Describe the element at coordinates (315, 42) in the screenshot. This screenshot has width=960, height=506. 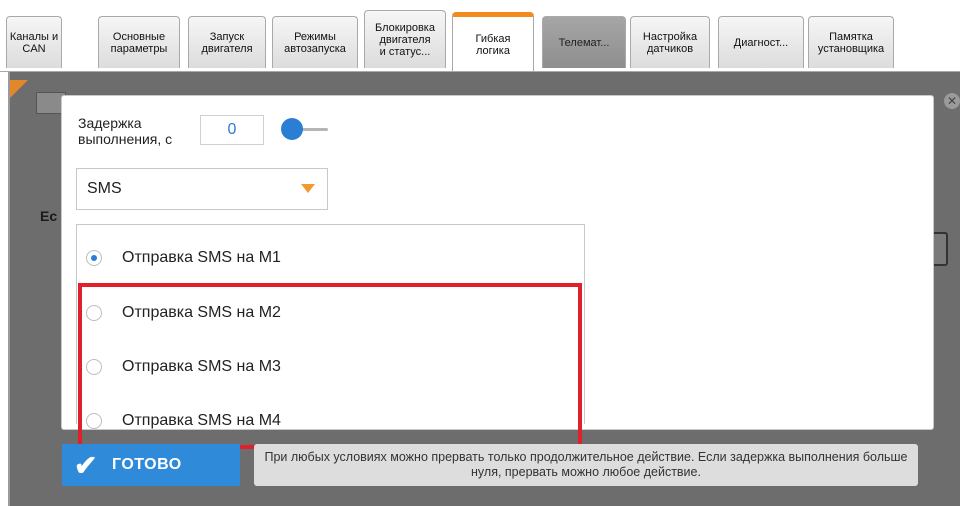
I see `tab-autostart-modes: Режимы автозапуска` at that location.